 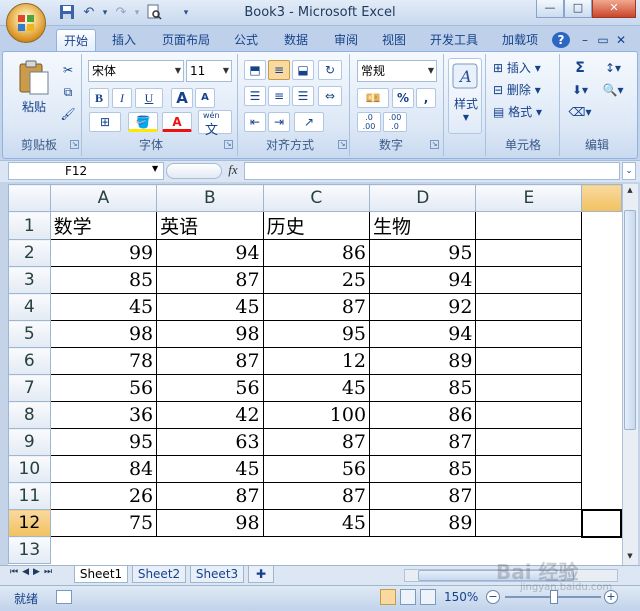 What do you see at coordinates (255, 96) in the screenshot?
I see `align-left-button: ☰` at bounding box center [255, 96].